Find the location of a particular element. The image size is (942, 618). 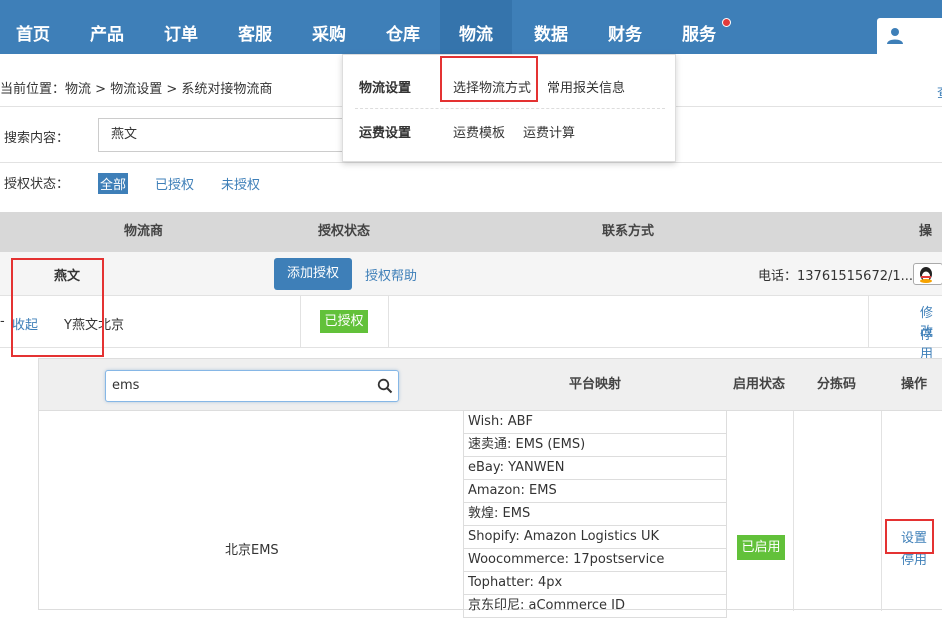

menu-customs-info: 常用报关信息 is located at coordinates (586, 86).